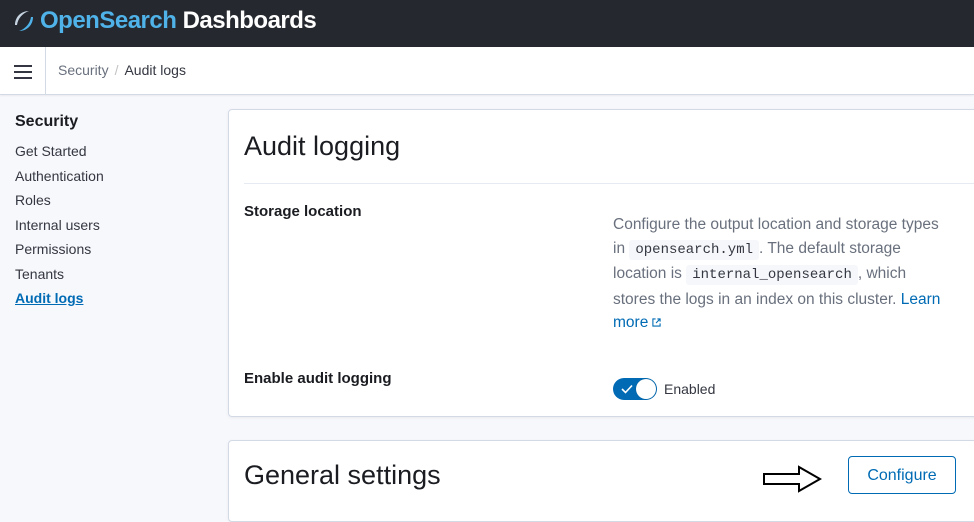 The height and width of the screenshot is (522, 974). I want to click on app-title: OpenSearch Dashboards, so click(178, 21).